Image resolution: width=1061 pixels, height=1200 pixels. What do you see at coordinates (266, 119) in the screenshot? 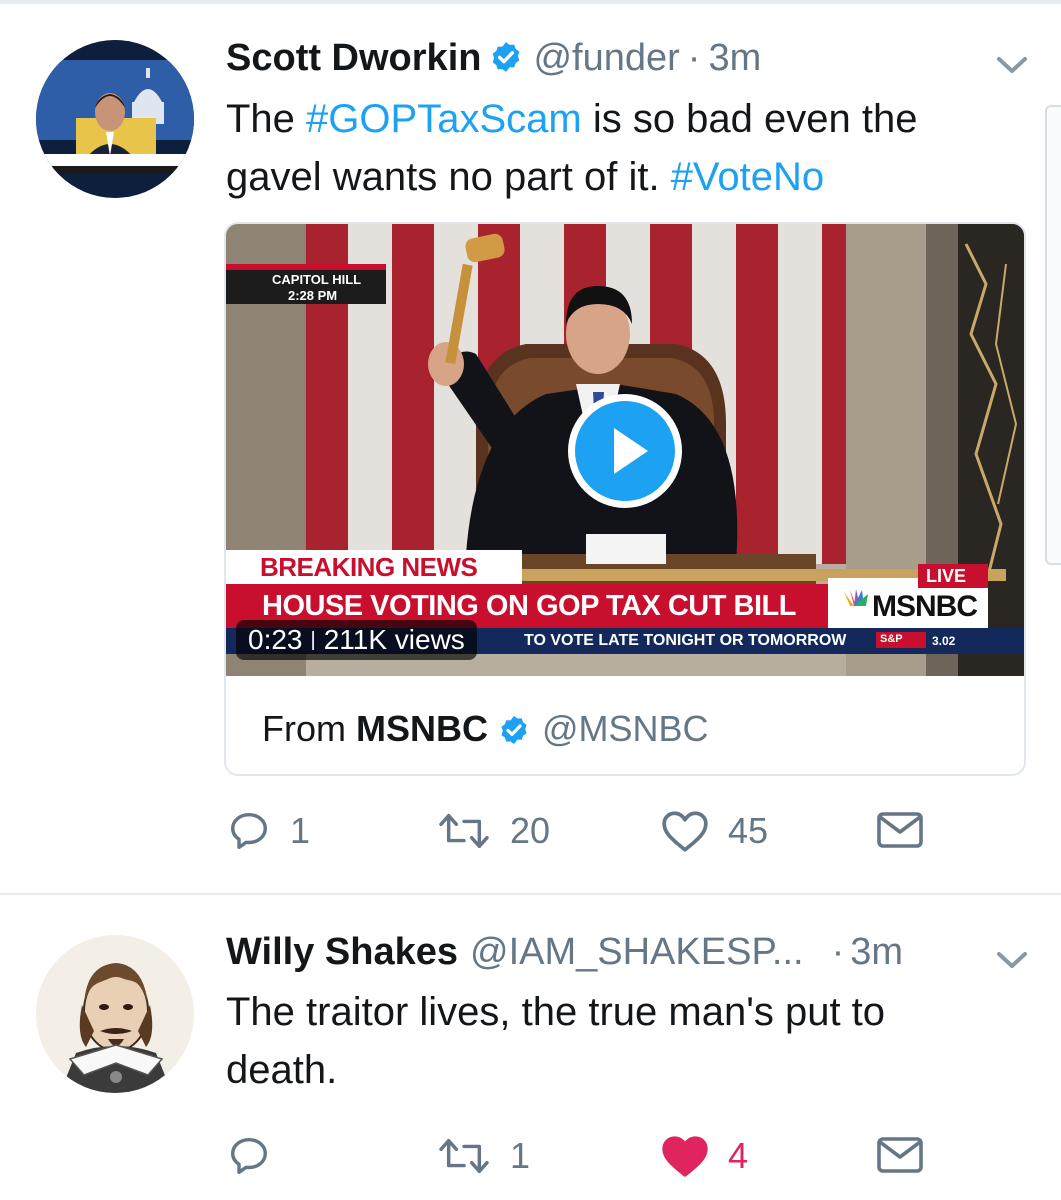
I see `tweet-text-part: The` at bounding box center [266, 119].